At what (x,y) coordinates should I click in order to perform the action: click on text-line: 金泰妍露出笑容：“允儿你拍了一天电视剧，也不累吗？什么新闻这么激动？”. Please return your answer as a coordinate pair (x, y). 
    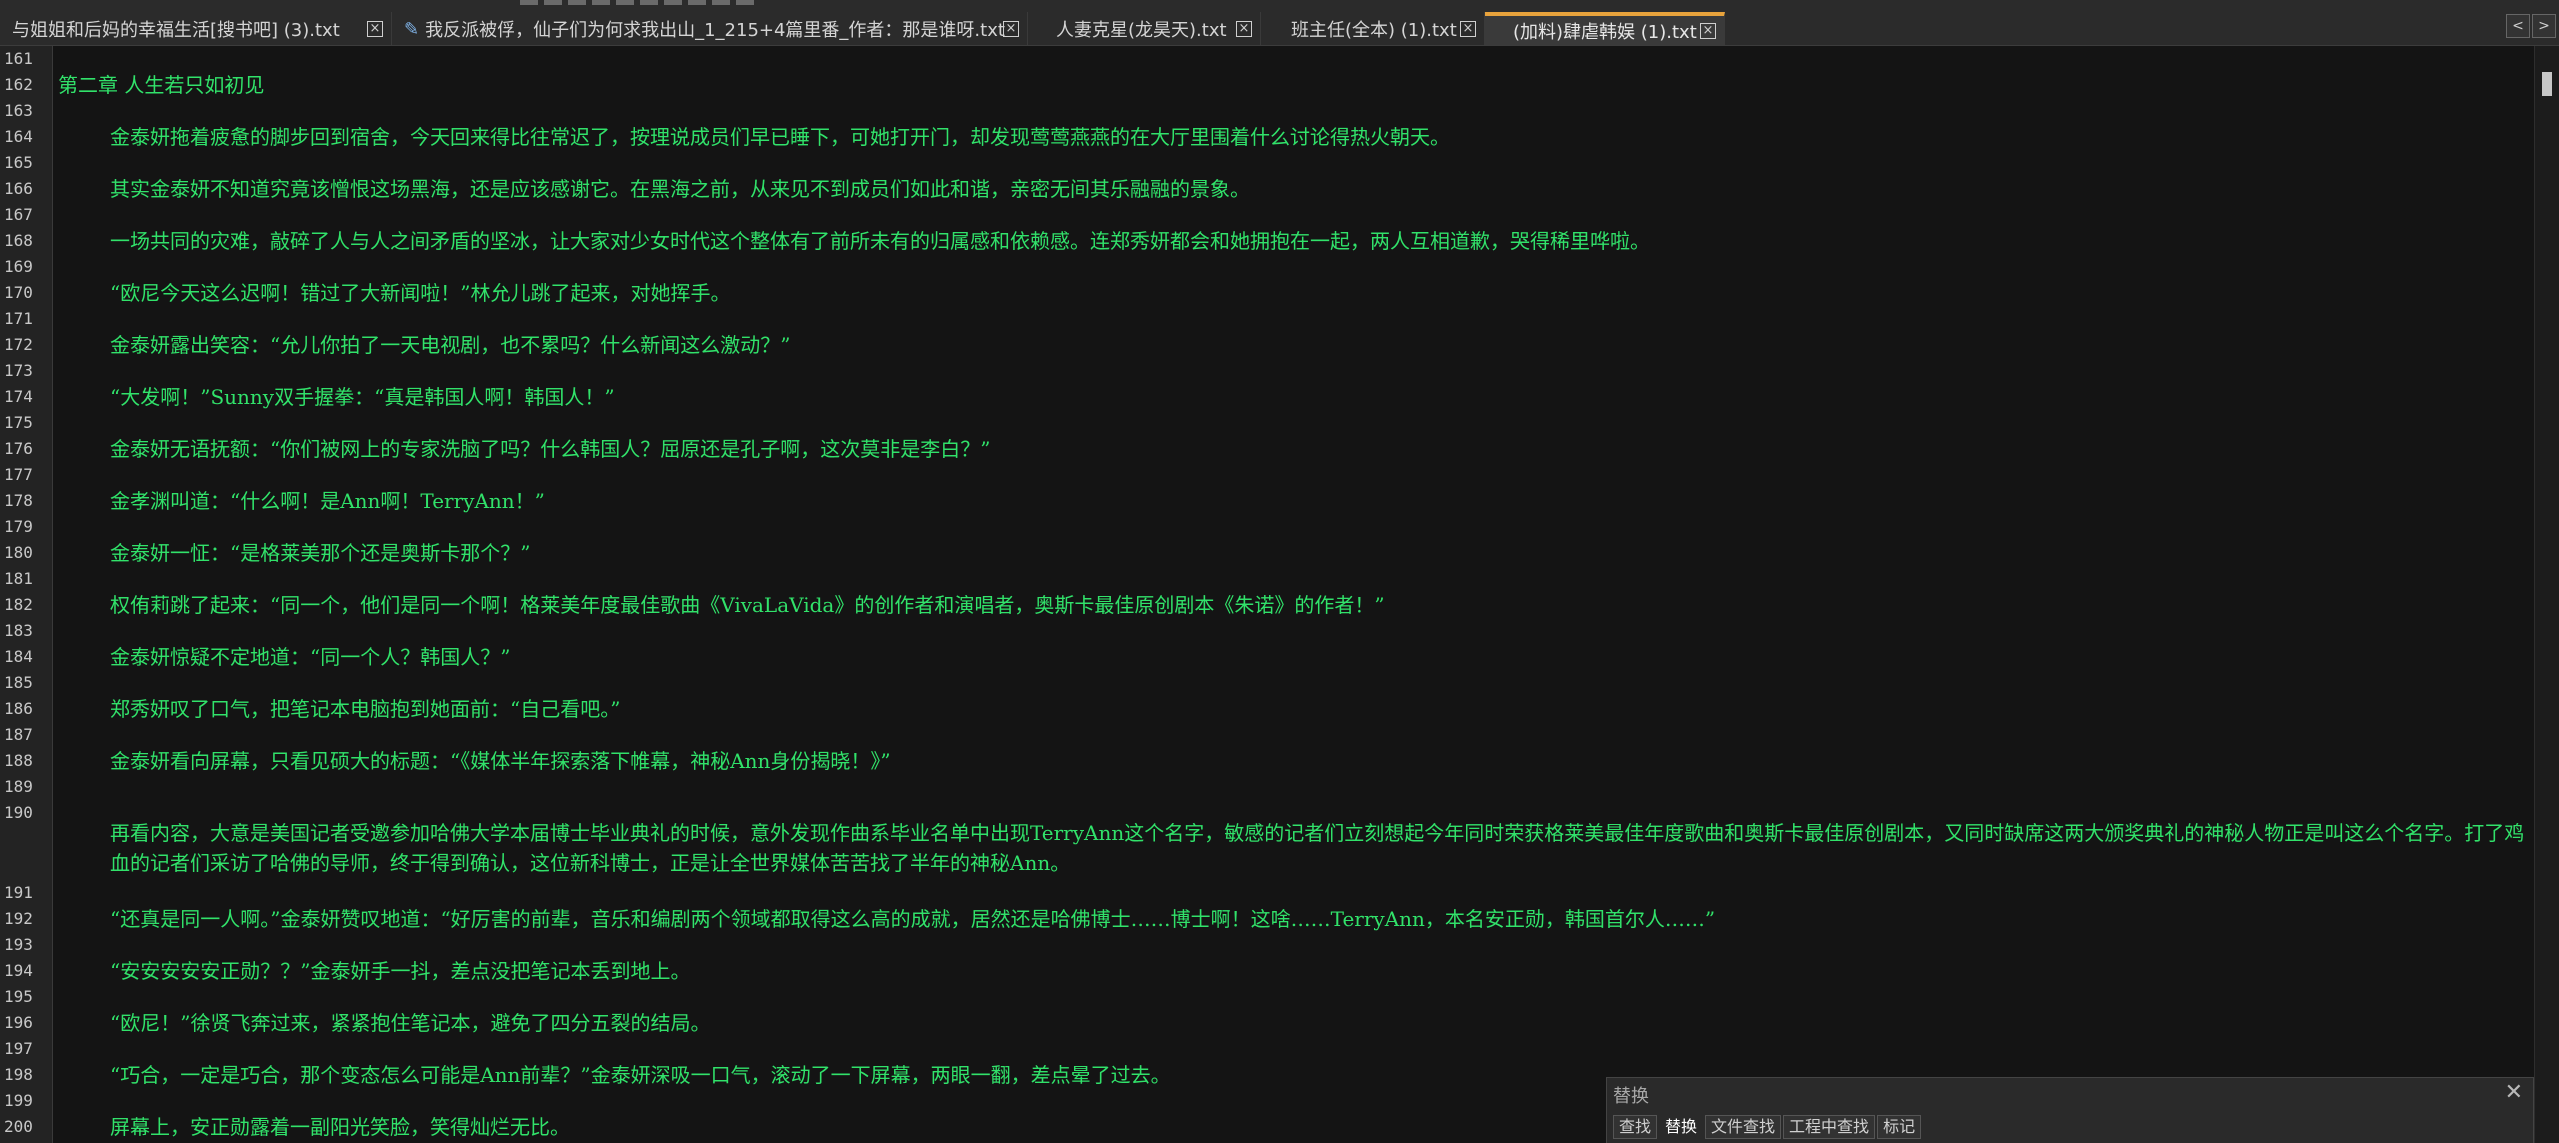
    Looking at the image, I should click on (450, 345).